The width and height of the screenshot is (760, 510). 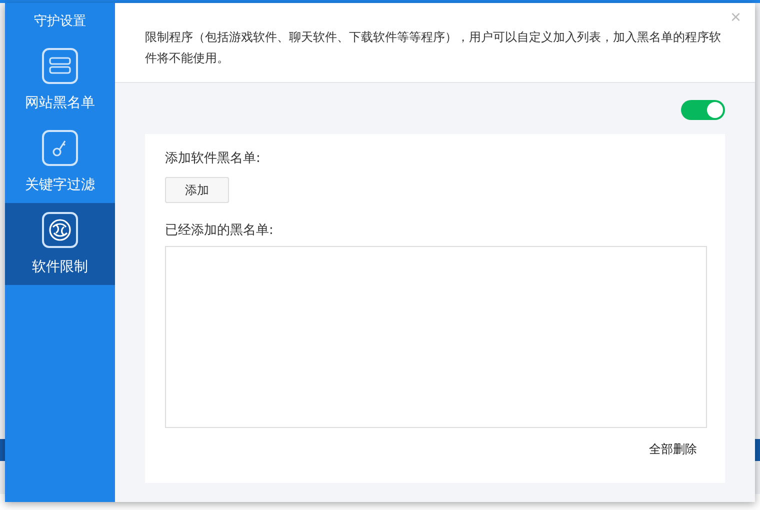 I want to click on dialog-title: 守护设置, so click(x=60, y=22).